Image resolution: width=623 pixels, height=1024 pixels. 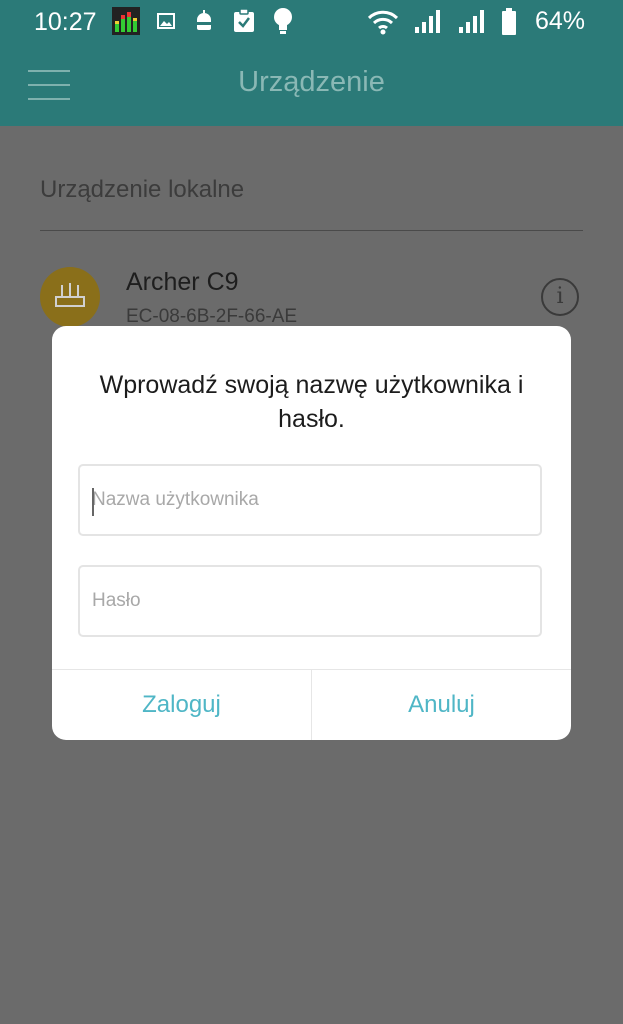 I want to click on login-button: Zaloguj, so click(x=181, y=705).